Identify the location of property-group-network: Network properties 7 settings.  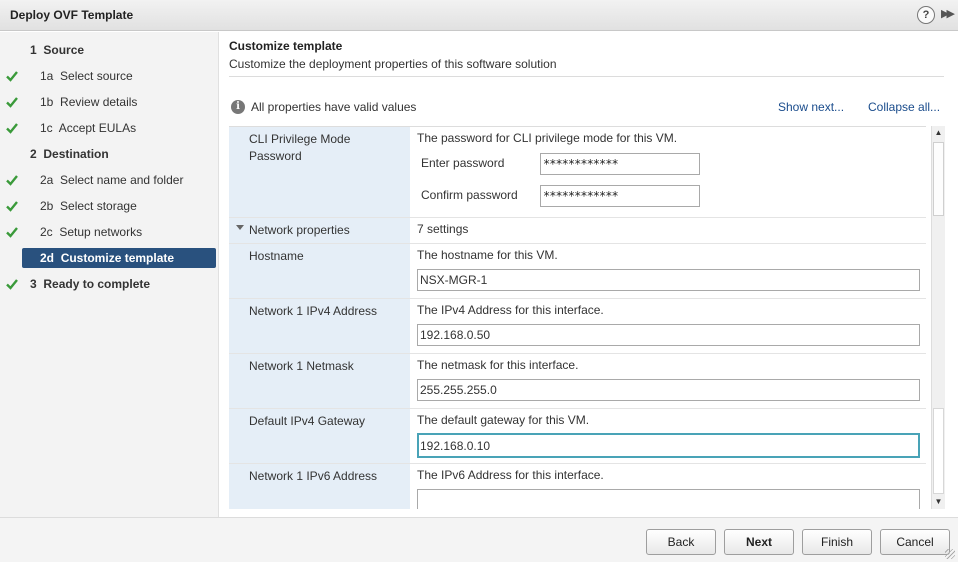
(577, 231).